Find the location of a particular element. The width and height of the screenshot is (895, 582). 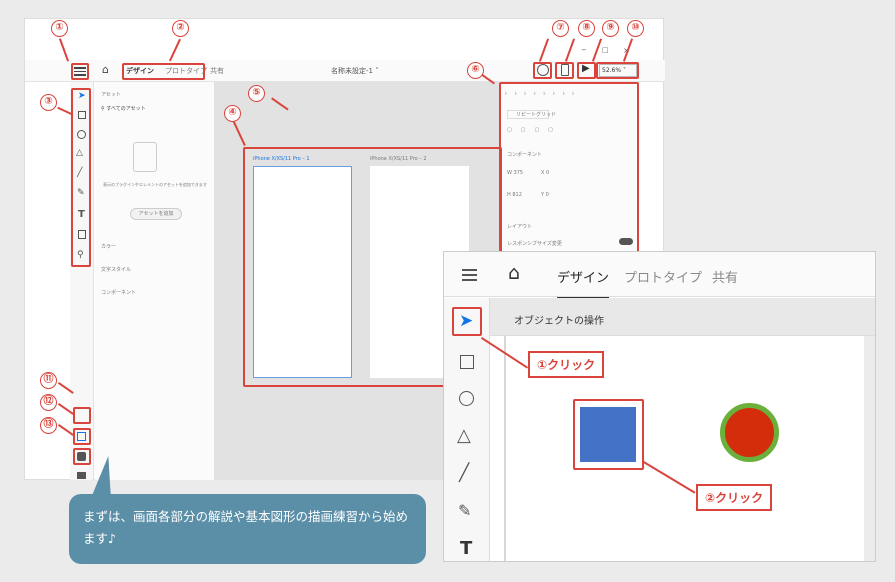

callout-13: ⑬ is located at coordinates (48, 425).